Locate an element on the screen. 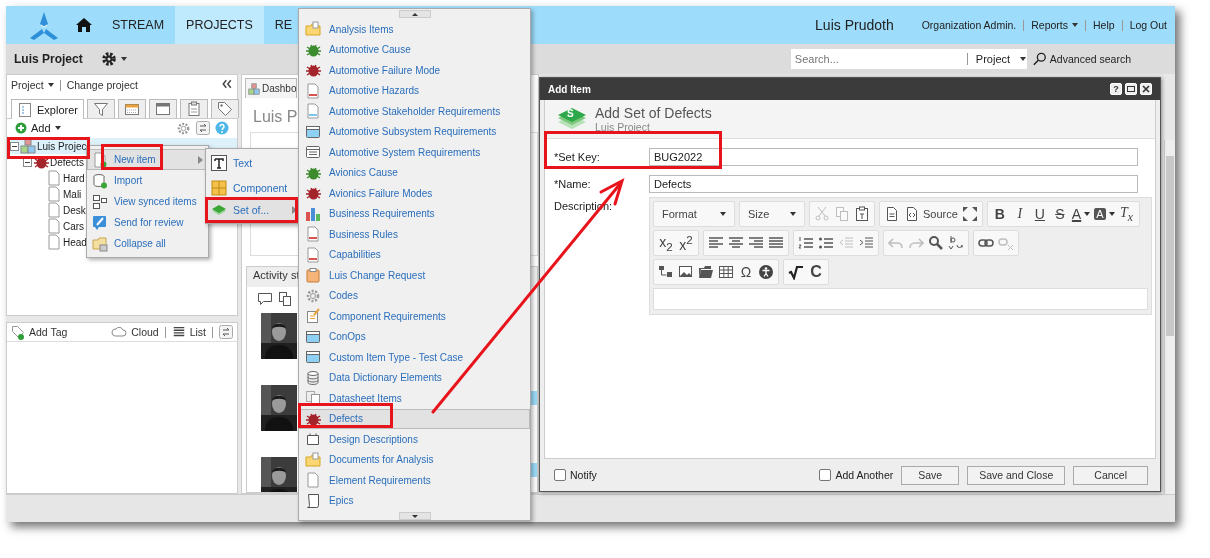 Image resolution: width=1210 pixels, height=558 pixels. window-tab is located at coordinates (162, 108).